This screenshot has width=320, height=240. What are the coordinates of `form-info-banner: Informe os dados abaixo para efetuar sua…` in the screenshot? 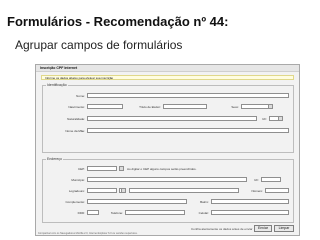 It's located at (167, 77).